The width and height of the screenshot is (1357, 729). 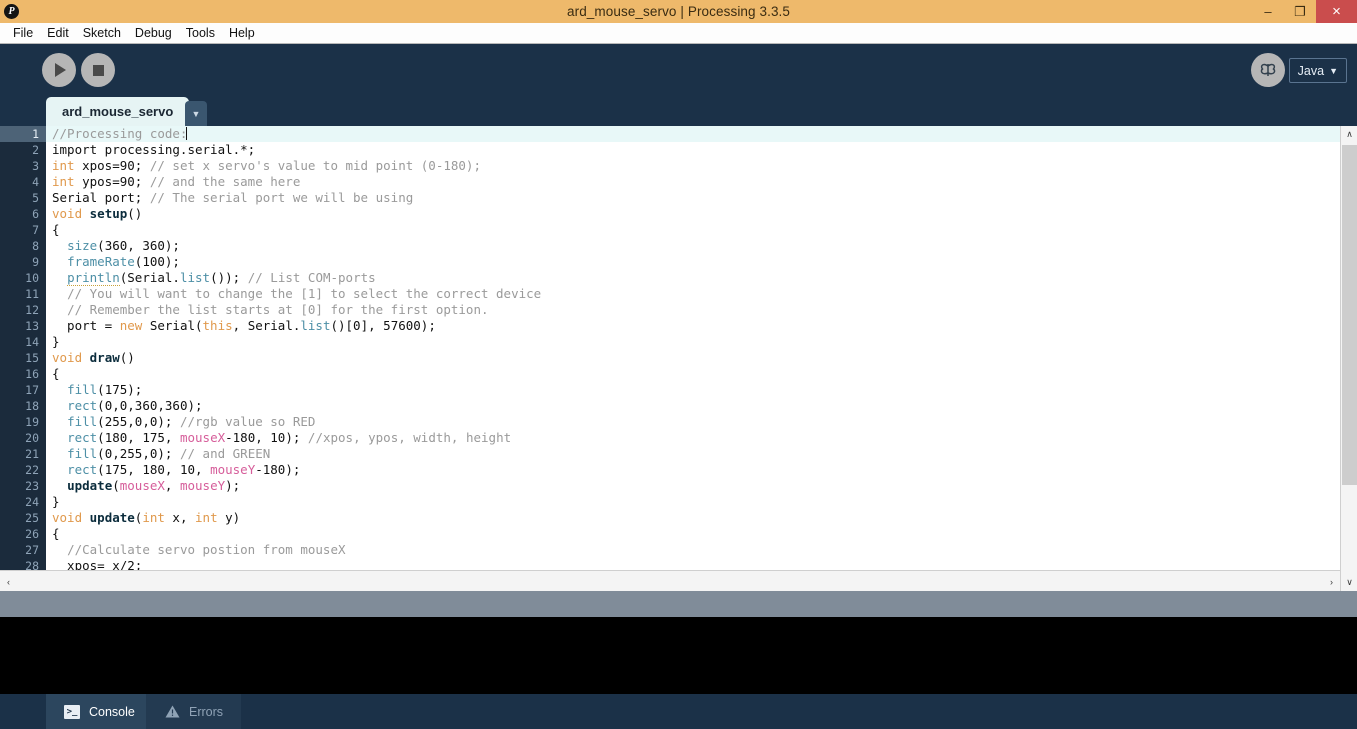 What do you see at coordinates (1336, 11) in the screenshot?
I see `close-button: ×` at bounding box center [1336, 11].